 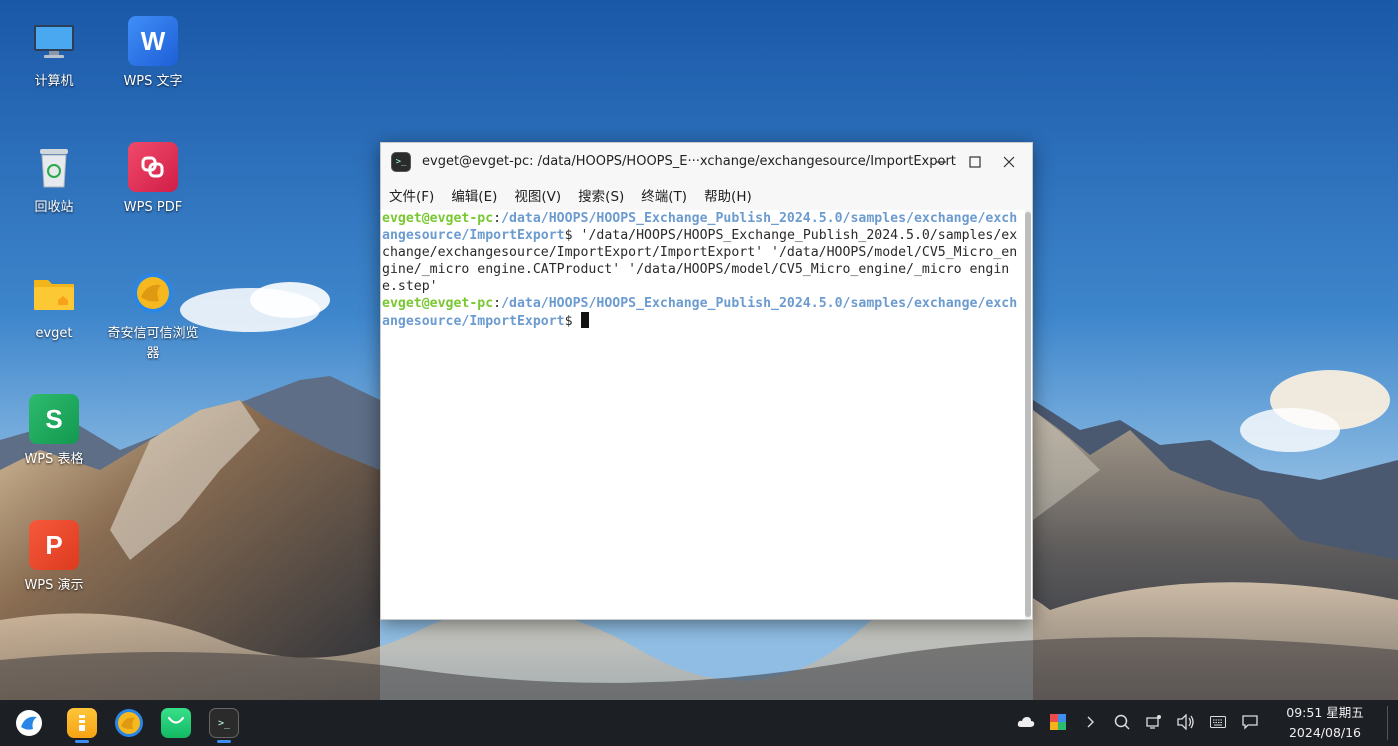 What do you see at coordinates (664, 195) in the screenshot?
I see `menu-terminal: 终端(T)` at bounding box center [664, 195].